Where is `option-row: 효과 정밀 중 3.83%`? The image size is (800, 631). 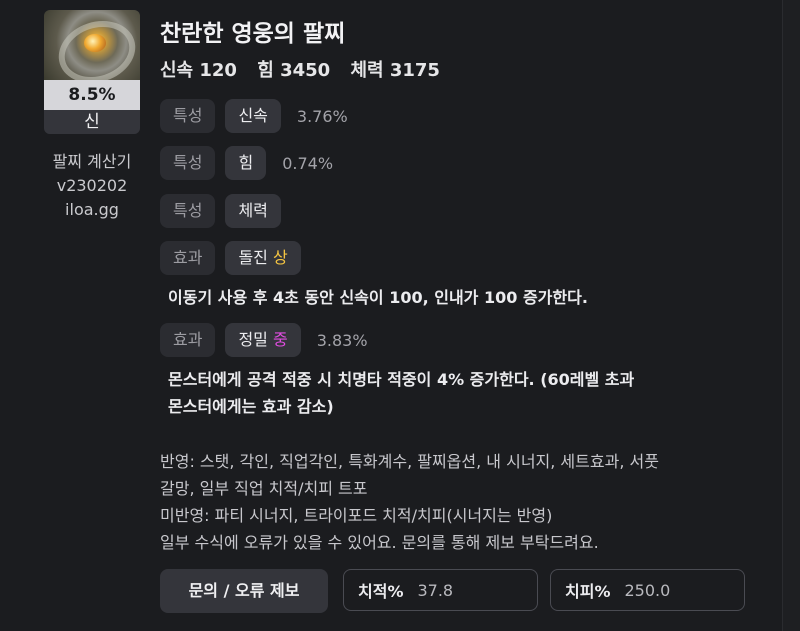 option-row: 효과 정밀 중 3.83% is located at coordinates (264, 340).